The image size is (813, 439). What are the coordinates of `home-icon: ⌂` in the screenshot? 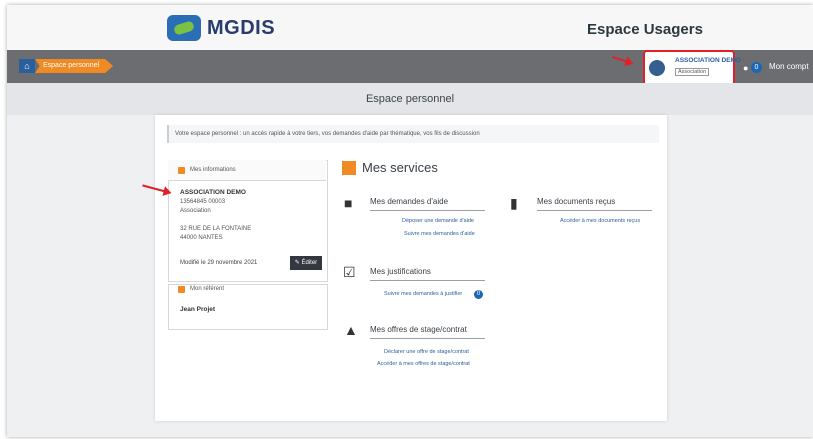 It's located at (27, 66).